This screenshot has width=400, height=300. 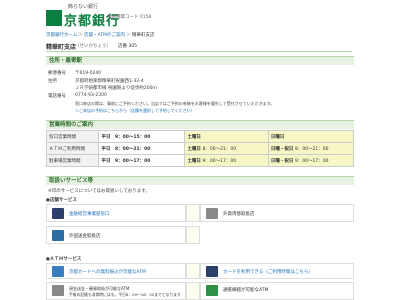 What do you see at coordinates (72, 160) in the screenshot?
I see `hours-row-label: 駐車場営業時間` at bounding box center [72, 160].